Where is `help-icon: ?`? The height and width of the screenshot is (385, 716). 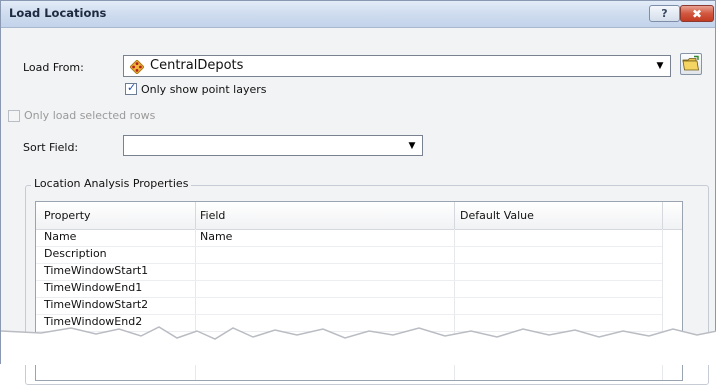 help-icon: ? is located at coordinates (664, 13).